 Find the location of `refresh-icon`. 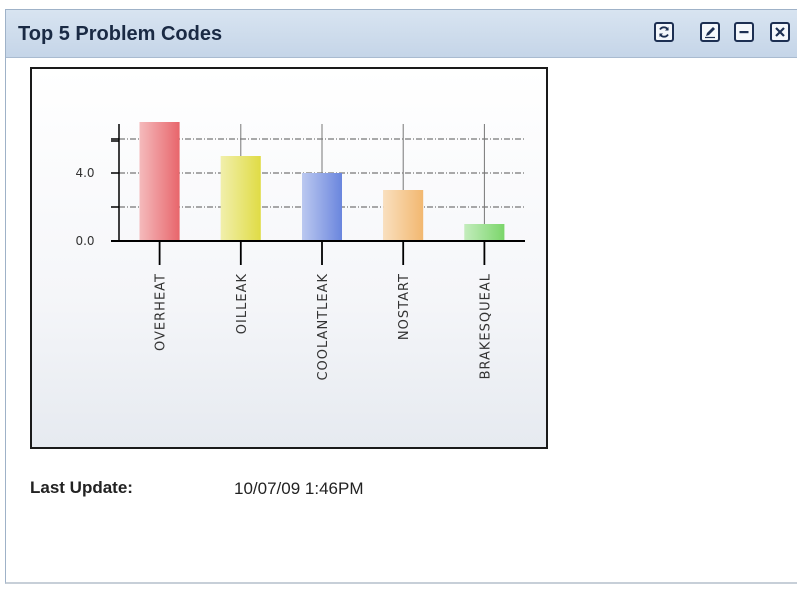

refresh-icon is located at coordinates (664, 32).